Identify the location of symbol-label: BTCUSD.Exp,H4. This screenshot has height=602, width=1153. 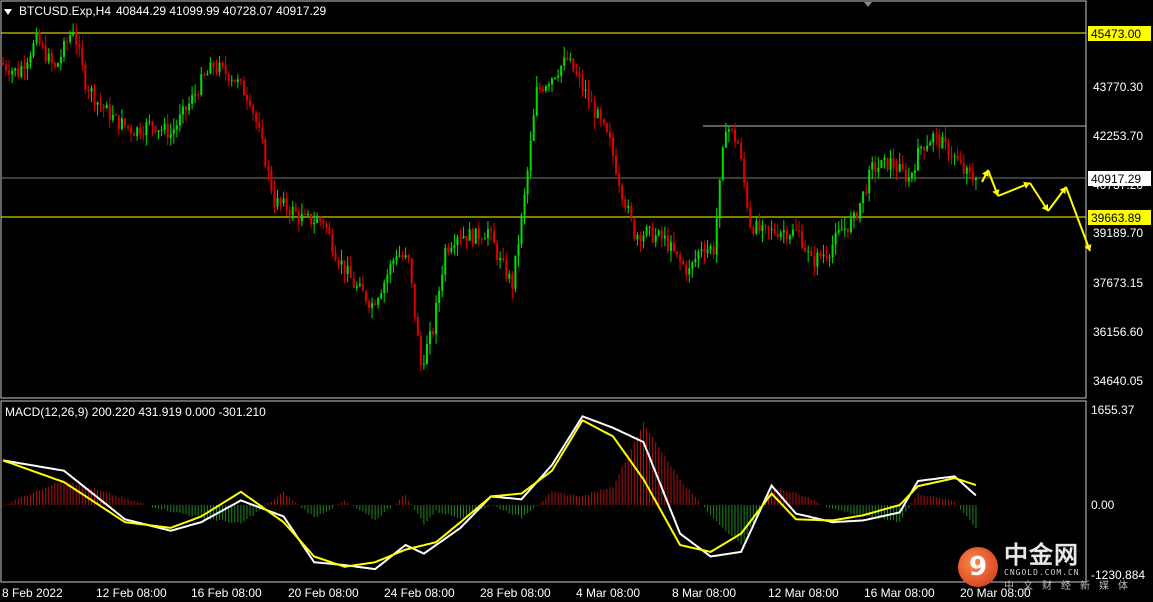
(65, 11).